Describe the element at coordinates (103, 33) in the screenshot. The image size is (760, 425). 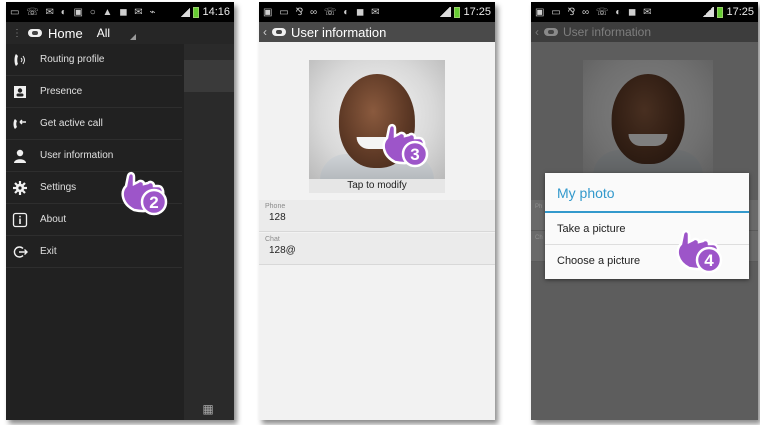
I see `filter-dropdown: All` at that location.